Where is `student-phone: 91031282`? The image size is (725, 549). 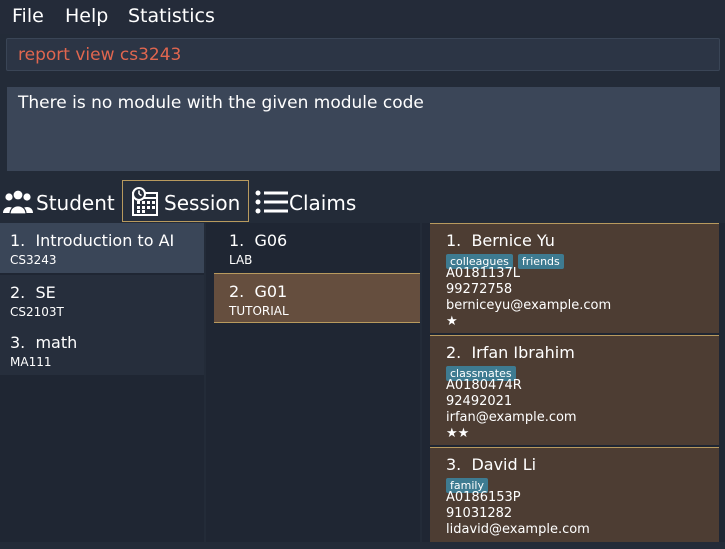 student-phone: 91031282 is located at coordinates (479, 513).